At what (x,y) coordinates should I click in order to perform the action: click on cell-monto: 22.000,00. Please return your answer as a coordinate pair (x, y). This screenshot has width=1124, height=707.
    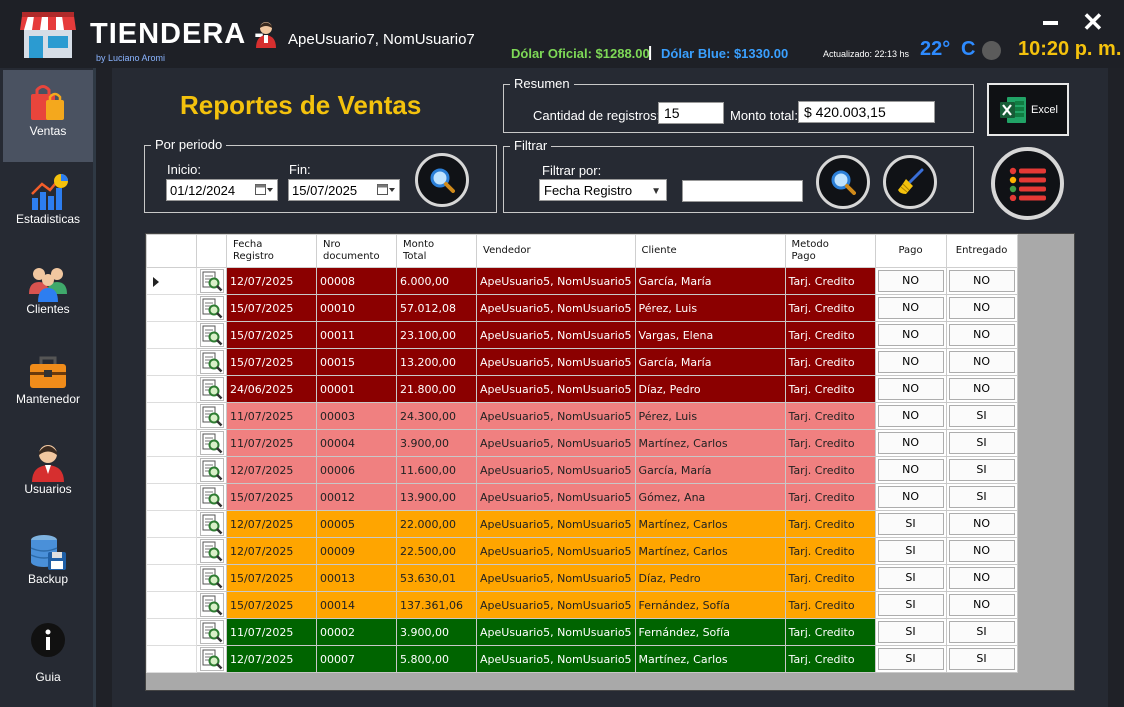
    Looking at the image, I should click on (436, 524).